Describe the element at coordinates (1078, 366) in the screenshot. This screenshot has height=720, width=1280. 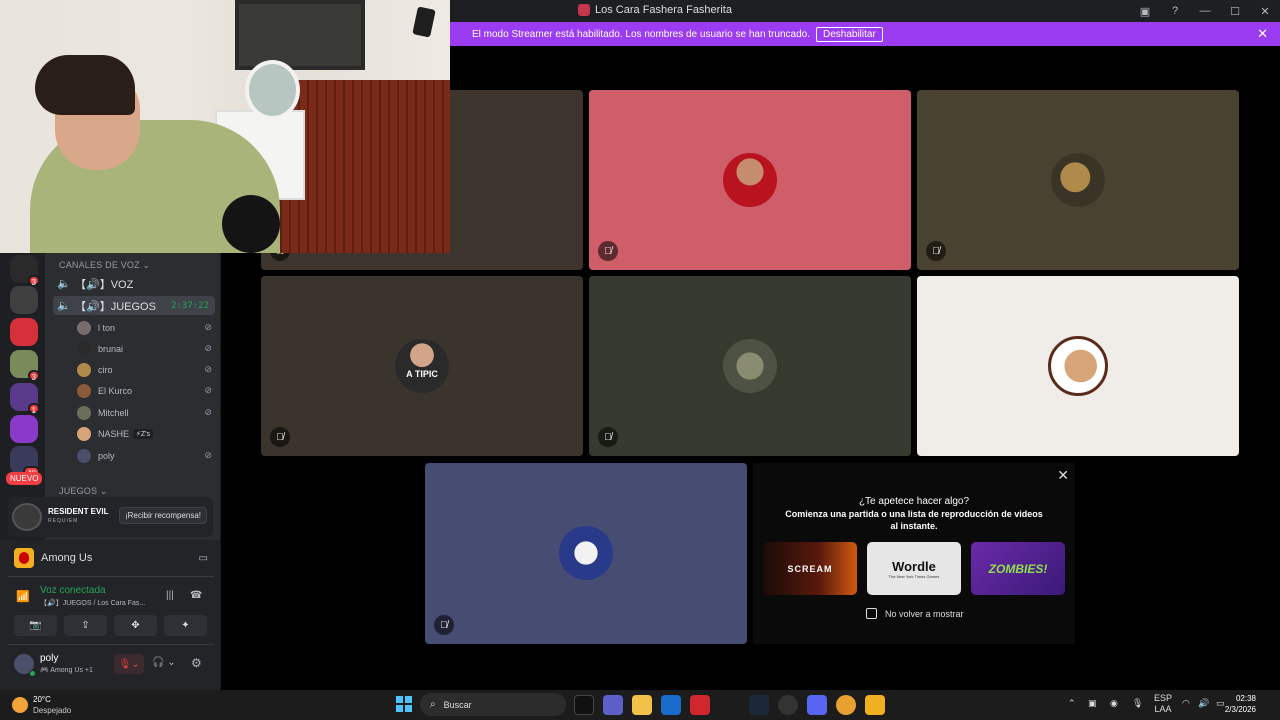
I see `participant-tile` at that location.